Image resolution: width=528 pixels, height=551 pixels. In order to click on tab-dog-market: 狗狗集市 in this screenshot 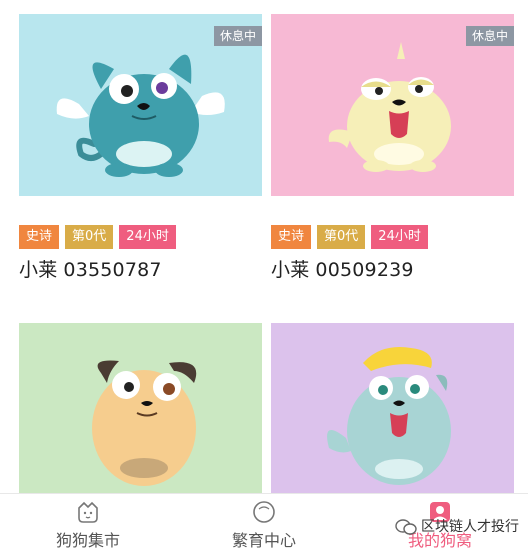, I will do `click(88, 522)`.